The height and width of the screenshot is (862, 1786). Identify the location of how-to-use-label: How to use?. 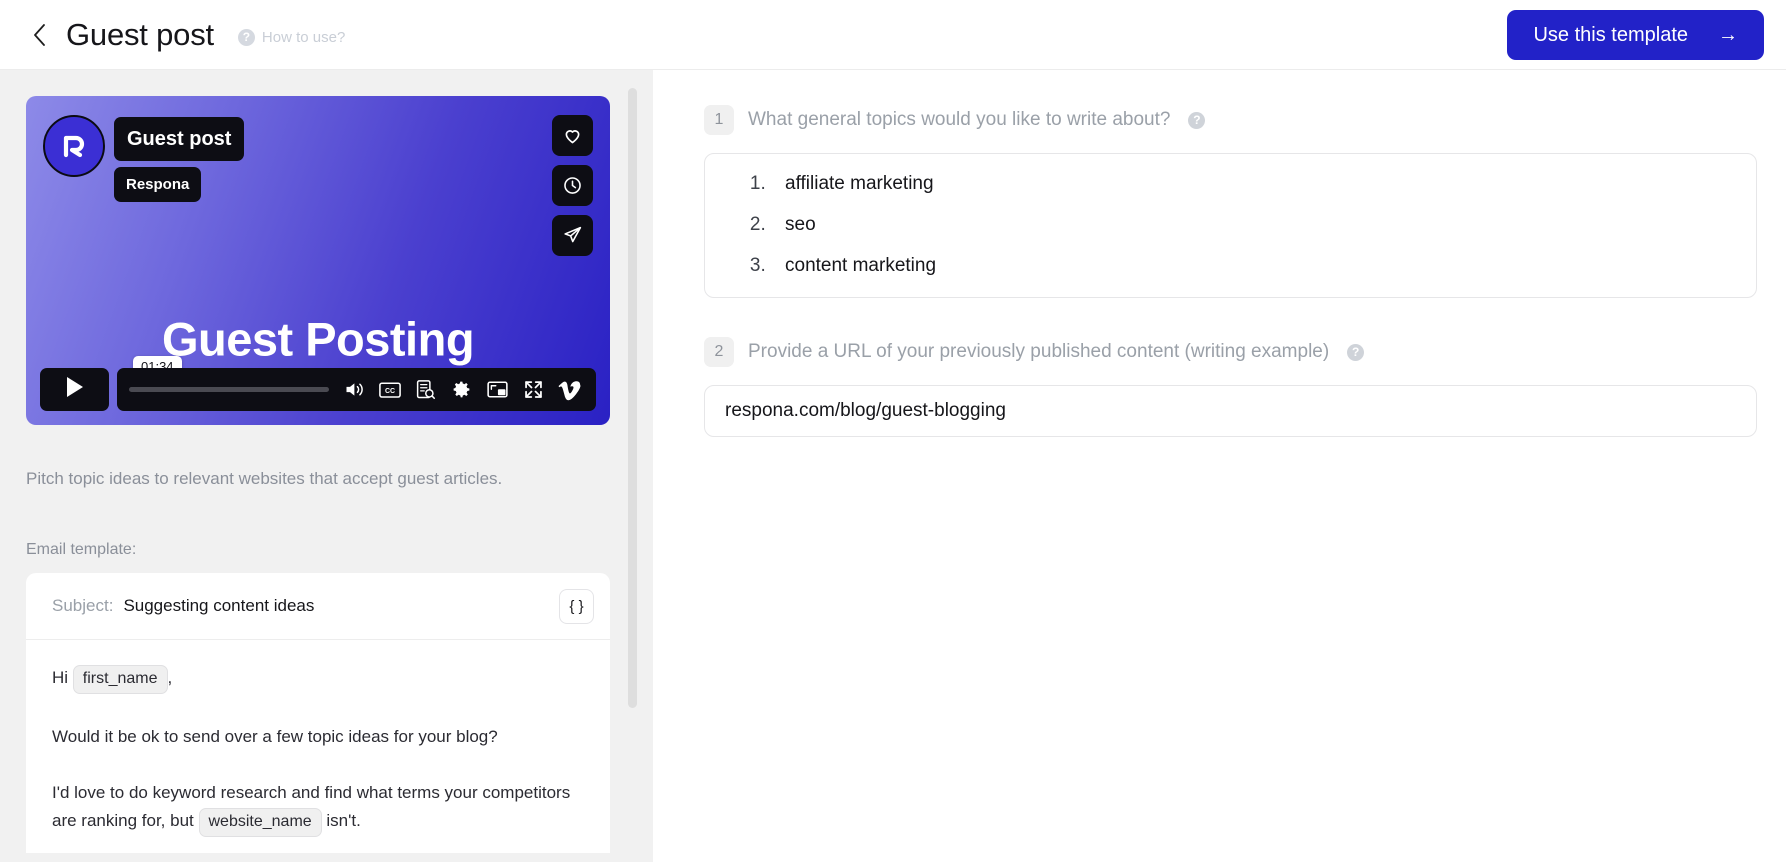
(303, 37).